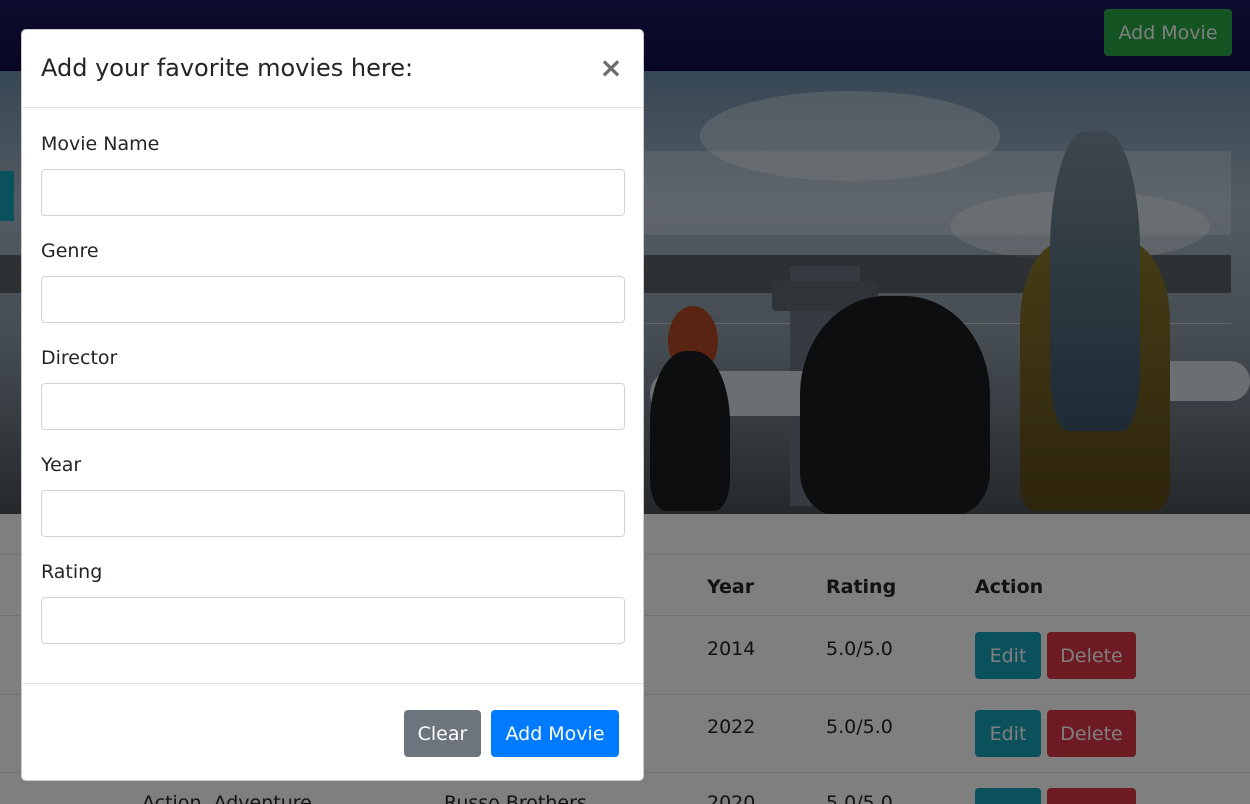 The height and width of the screenshot is (804, 1250). What do you see at coordinates (611, 68) in the screenshot?
I see `close-icon: ×` at bounding box center [611, 68].